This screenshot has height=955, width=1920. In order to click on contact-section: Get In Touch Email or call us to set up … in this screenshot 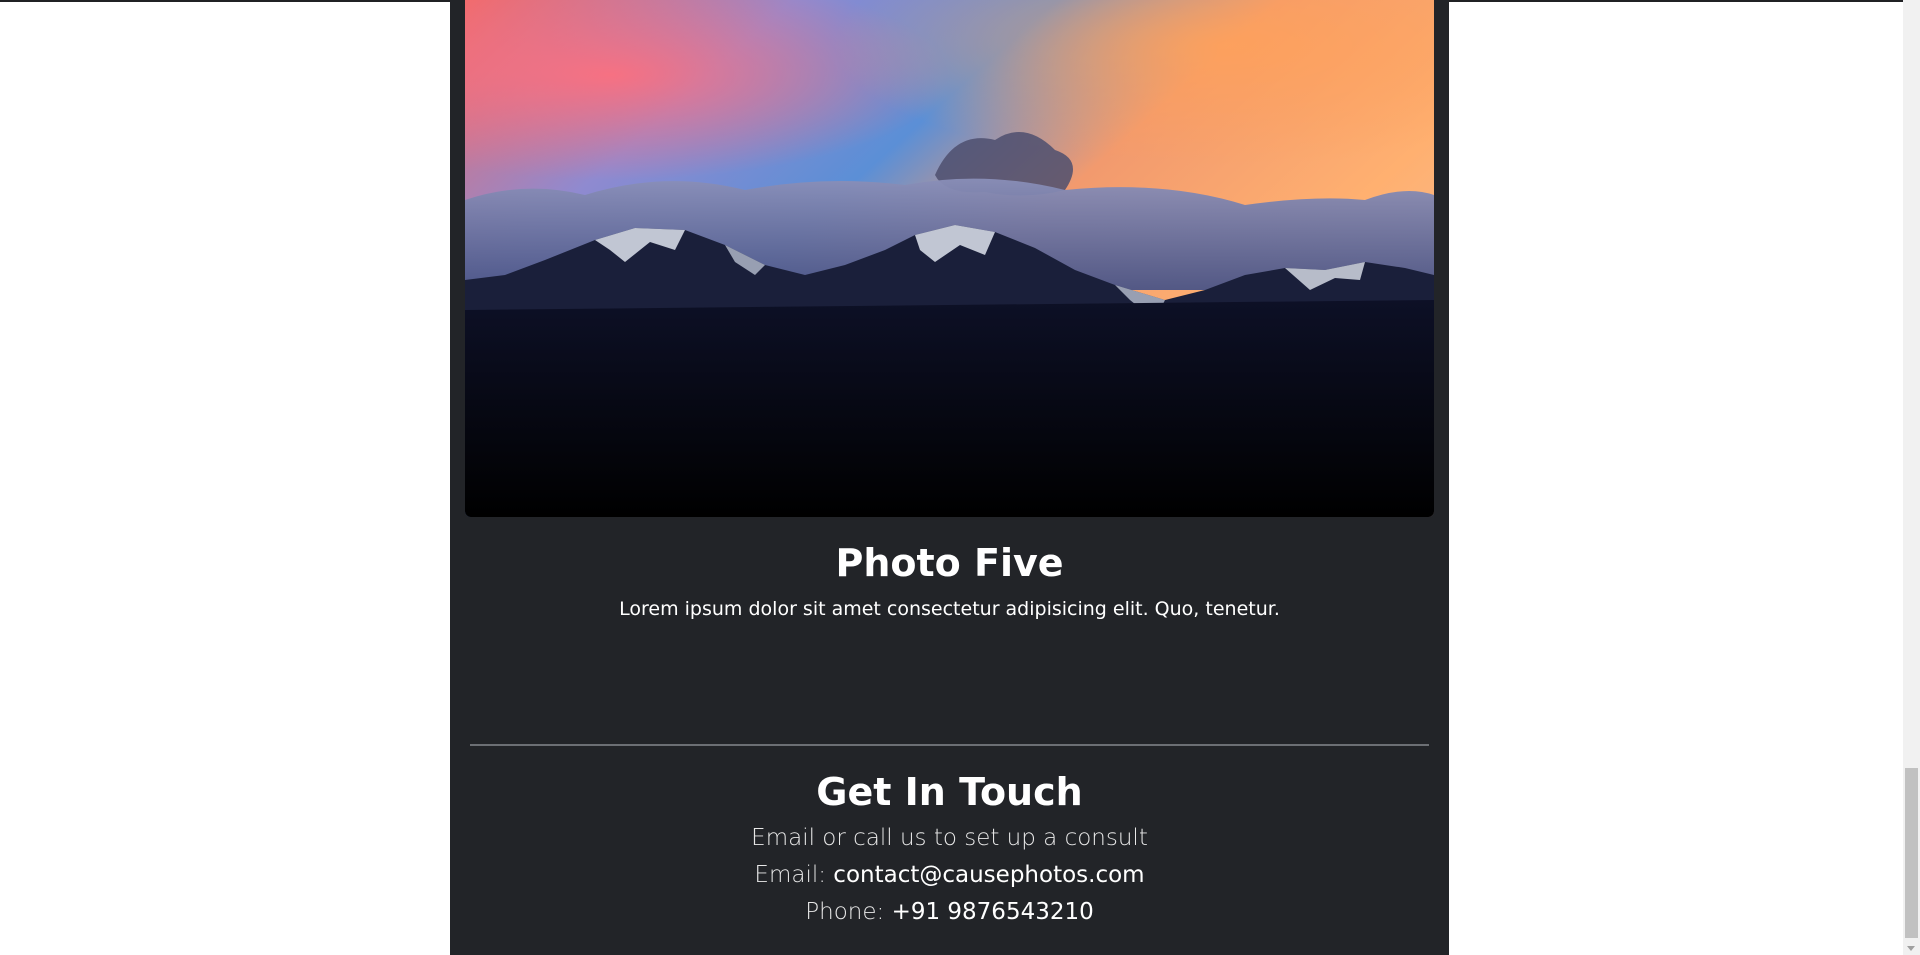, I will do `click(949, 847)`.